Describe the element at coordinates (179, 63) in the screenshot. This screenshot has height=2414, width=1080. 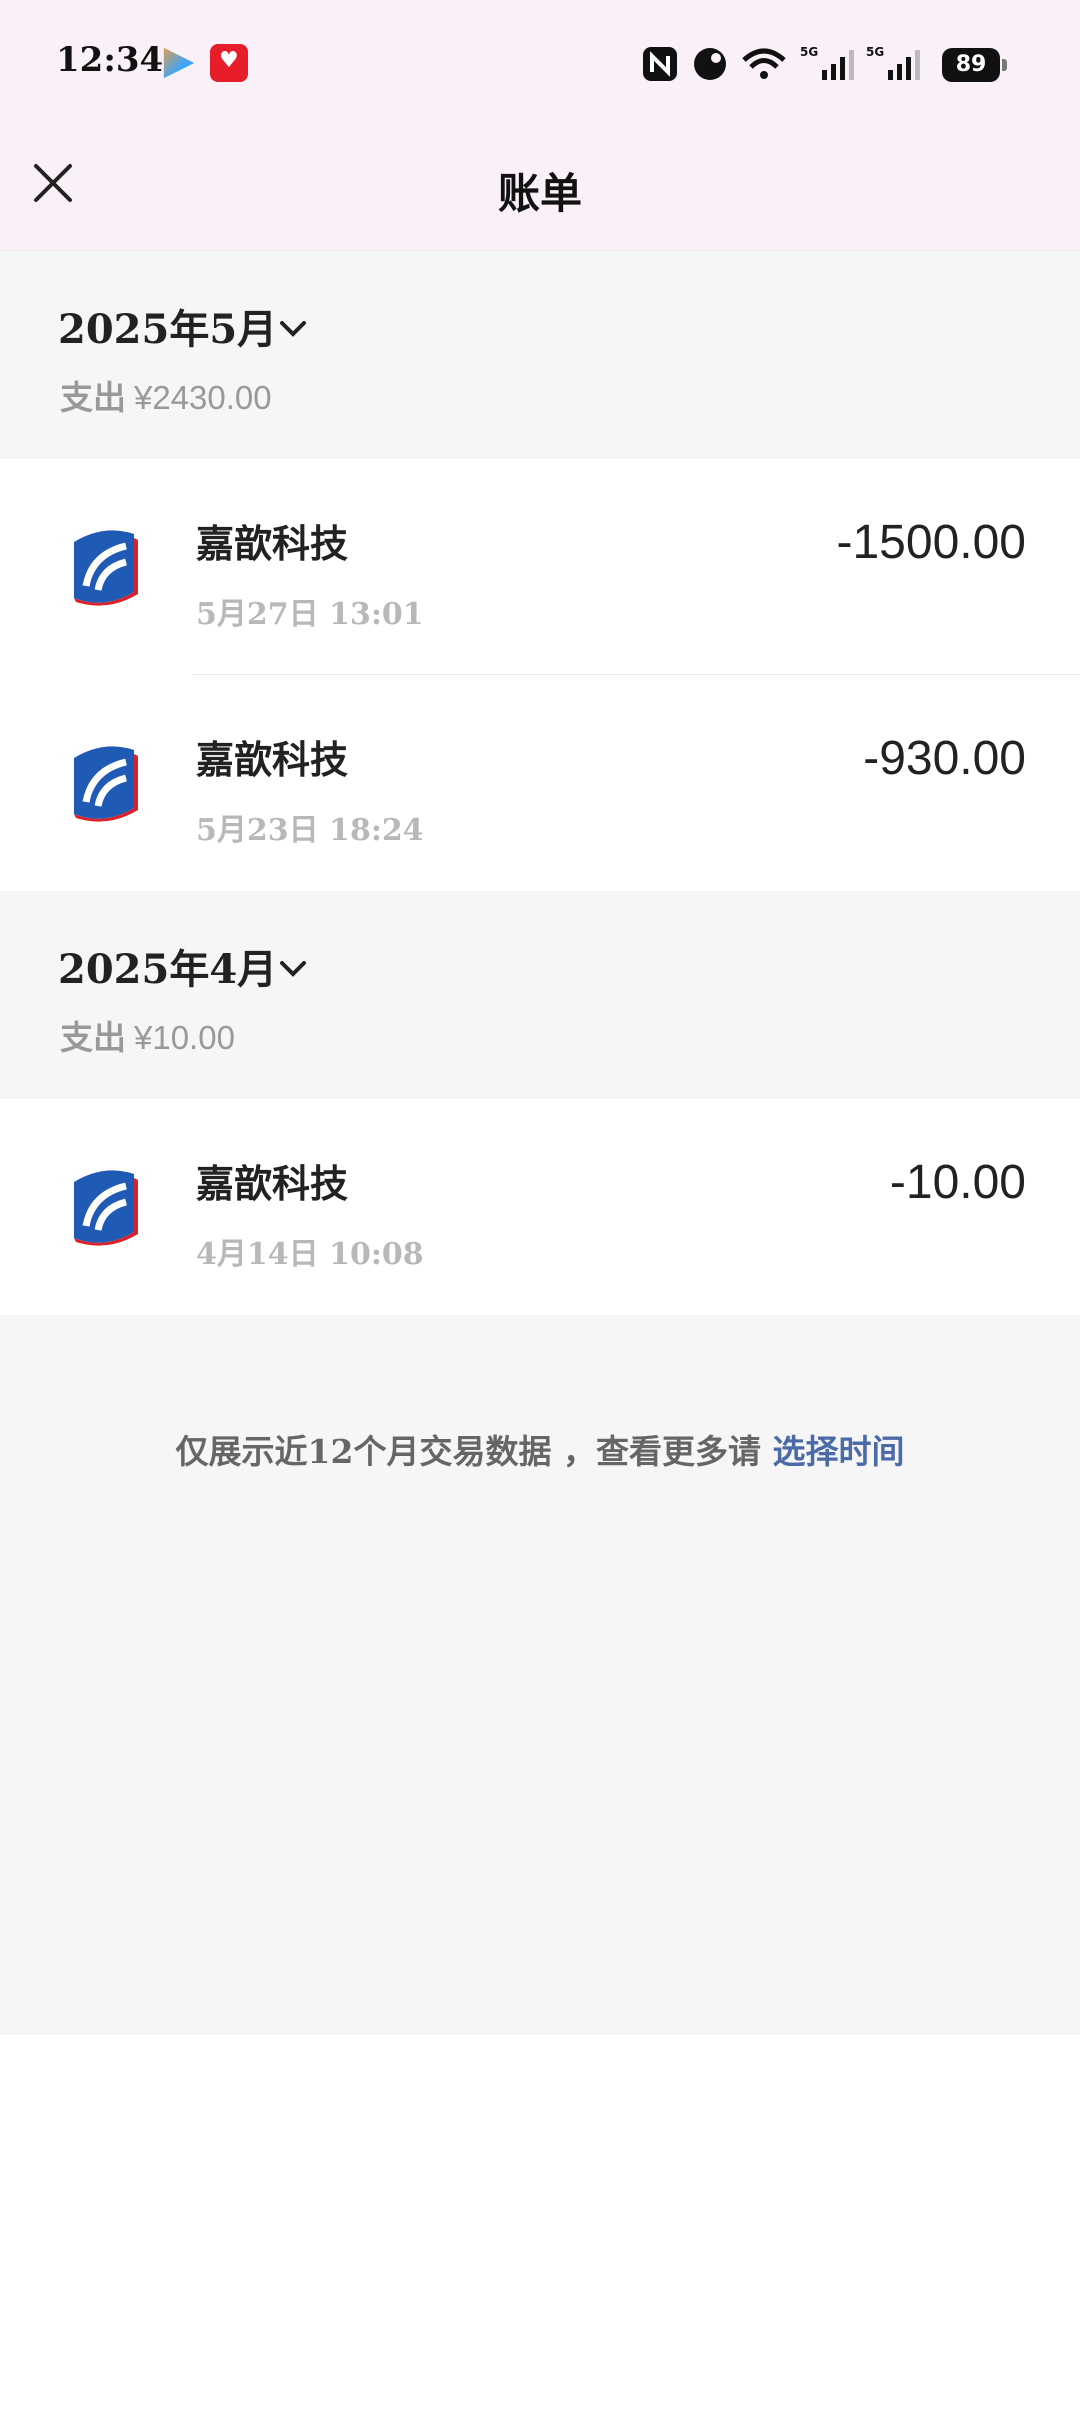
I see `video-app-icon` at that location.